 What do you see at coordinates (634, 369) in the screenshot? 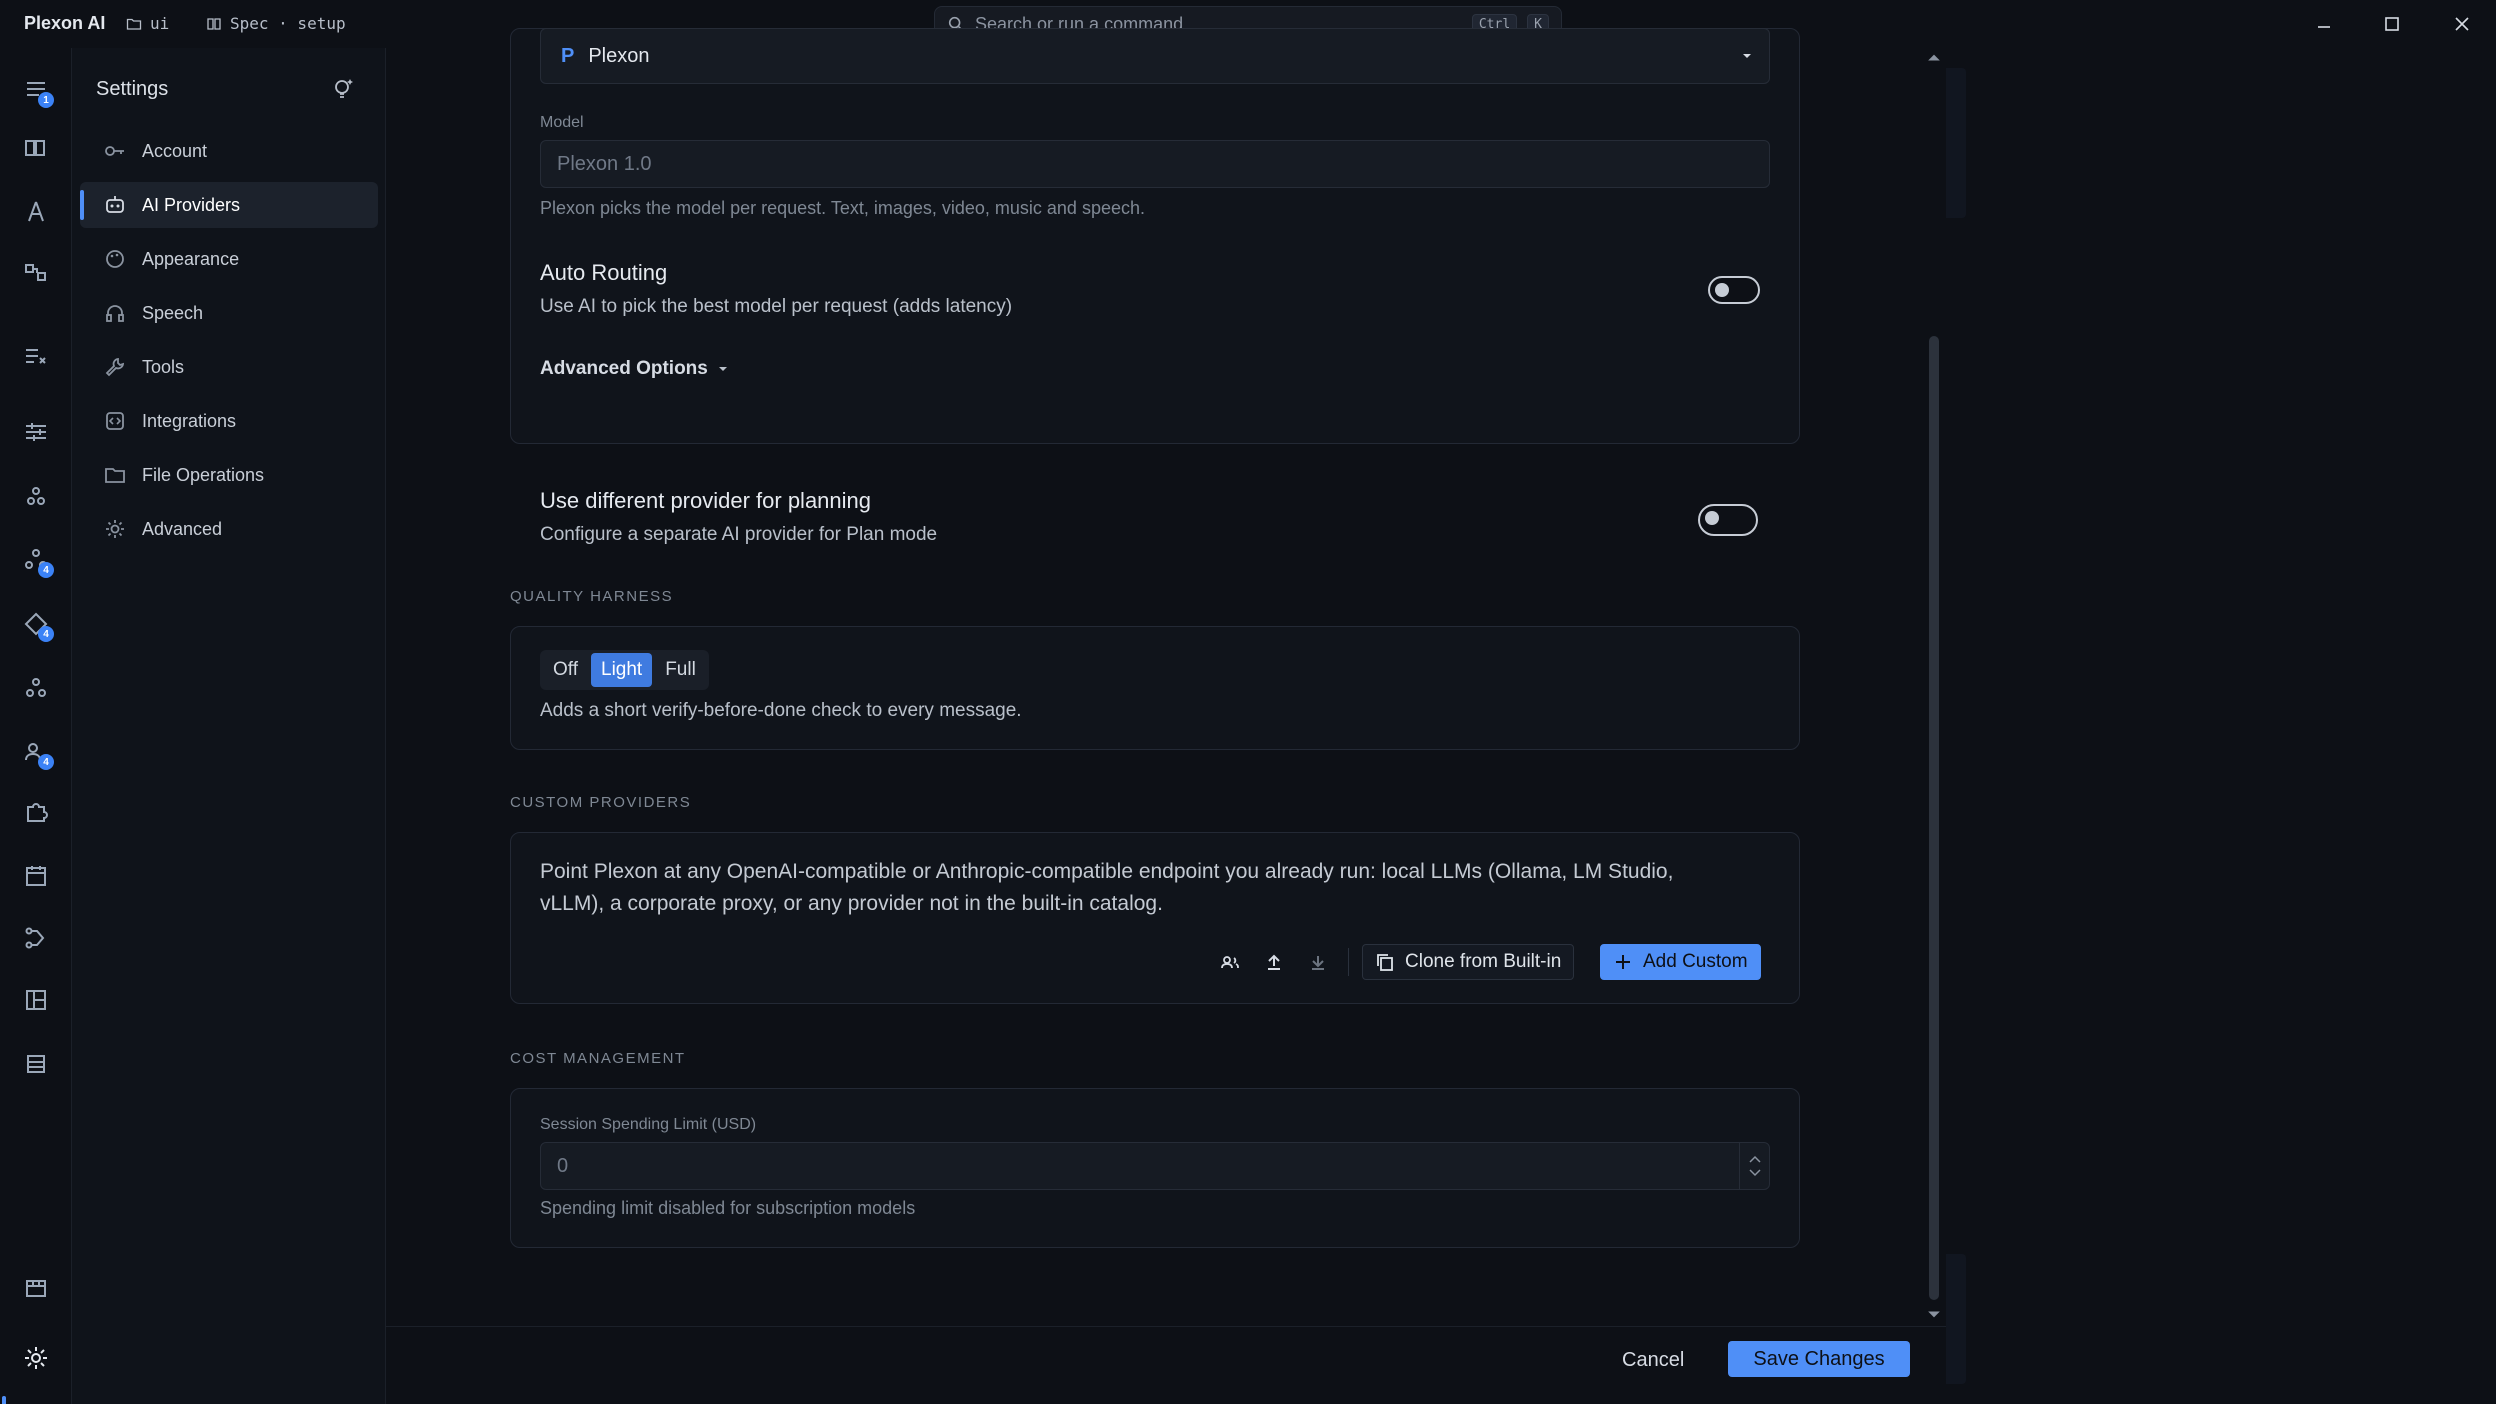
I see `advanced-options-toggle: Advanced Options` at bounding box center [634, 369].